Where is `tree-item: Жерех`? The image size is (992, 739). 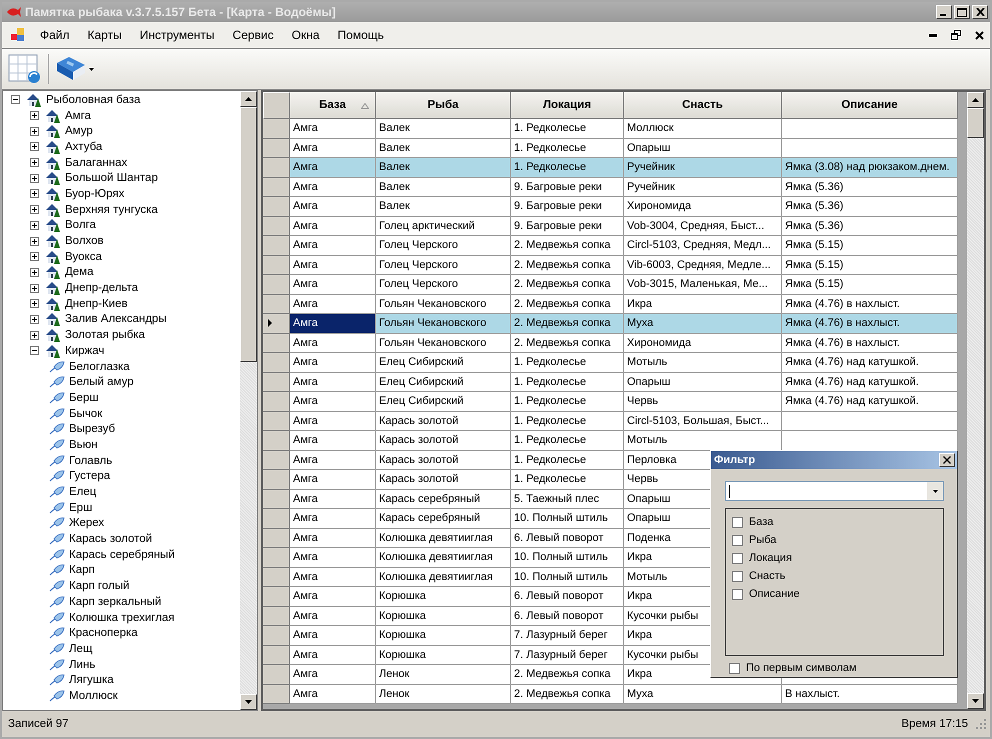 tree-item: Жерех is located at coordinates (86, 523).